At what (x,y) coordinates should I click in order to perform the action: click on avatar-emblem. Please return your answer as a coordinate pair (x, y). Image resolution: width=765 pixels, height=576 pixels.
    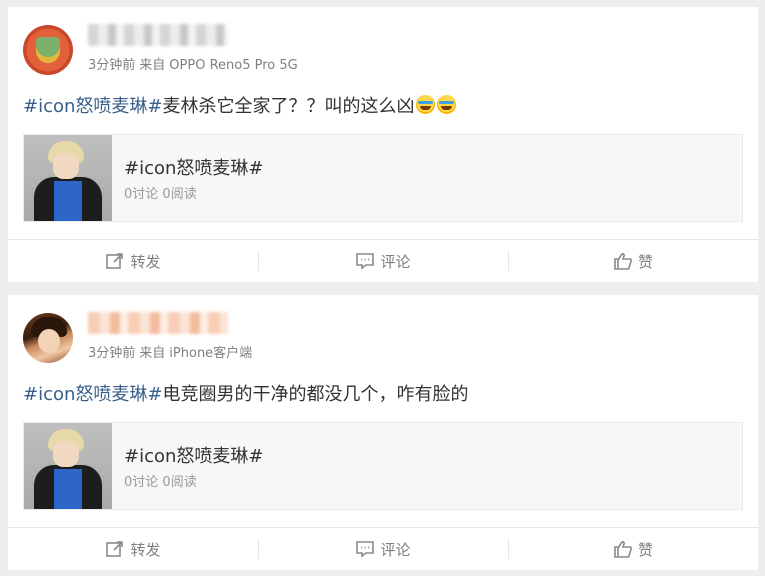
    Looking at the image, I should click on (48, 50).